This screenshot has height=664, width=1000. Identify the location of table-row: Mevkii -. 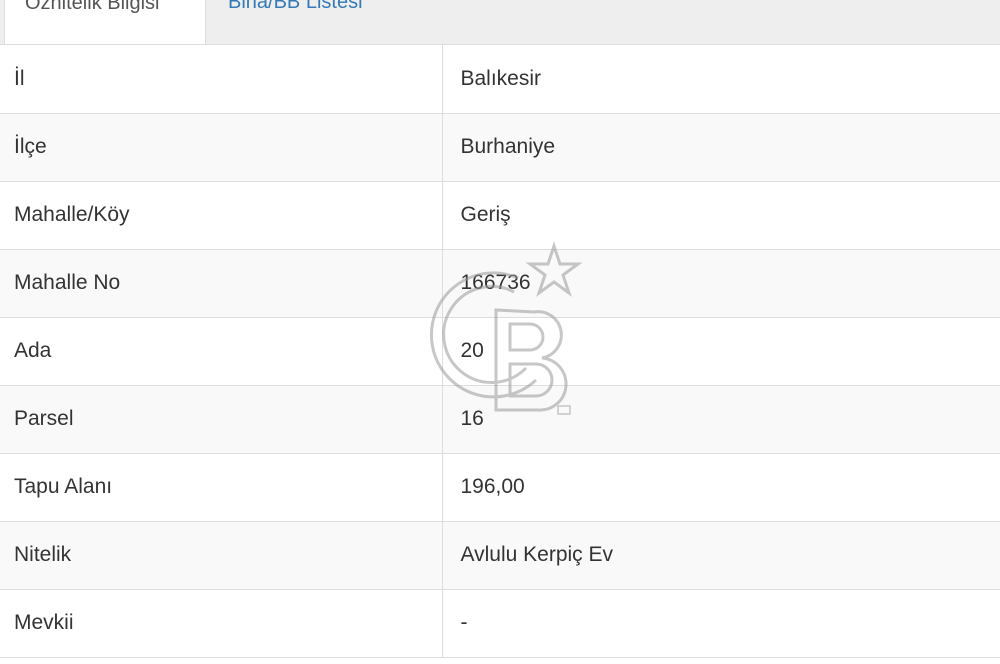
(500, 623).